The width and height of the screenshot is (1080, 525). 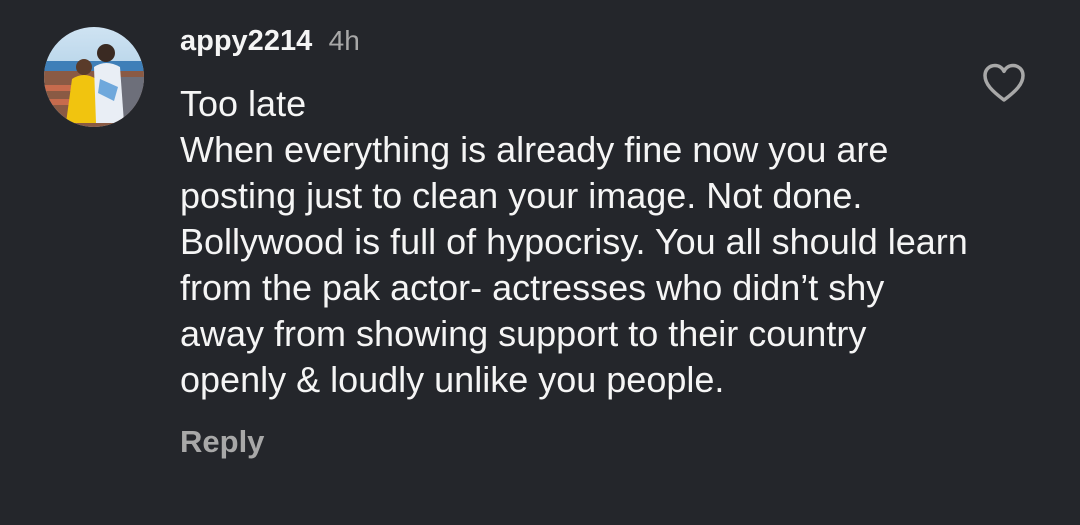 I want to click on comment-line: Too late, so click(x=243, y=103).